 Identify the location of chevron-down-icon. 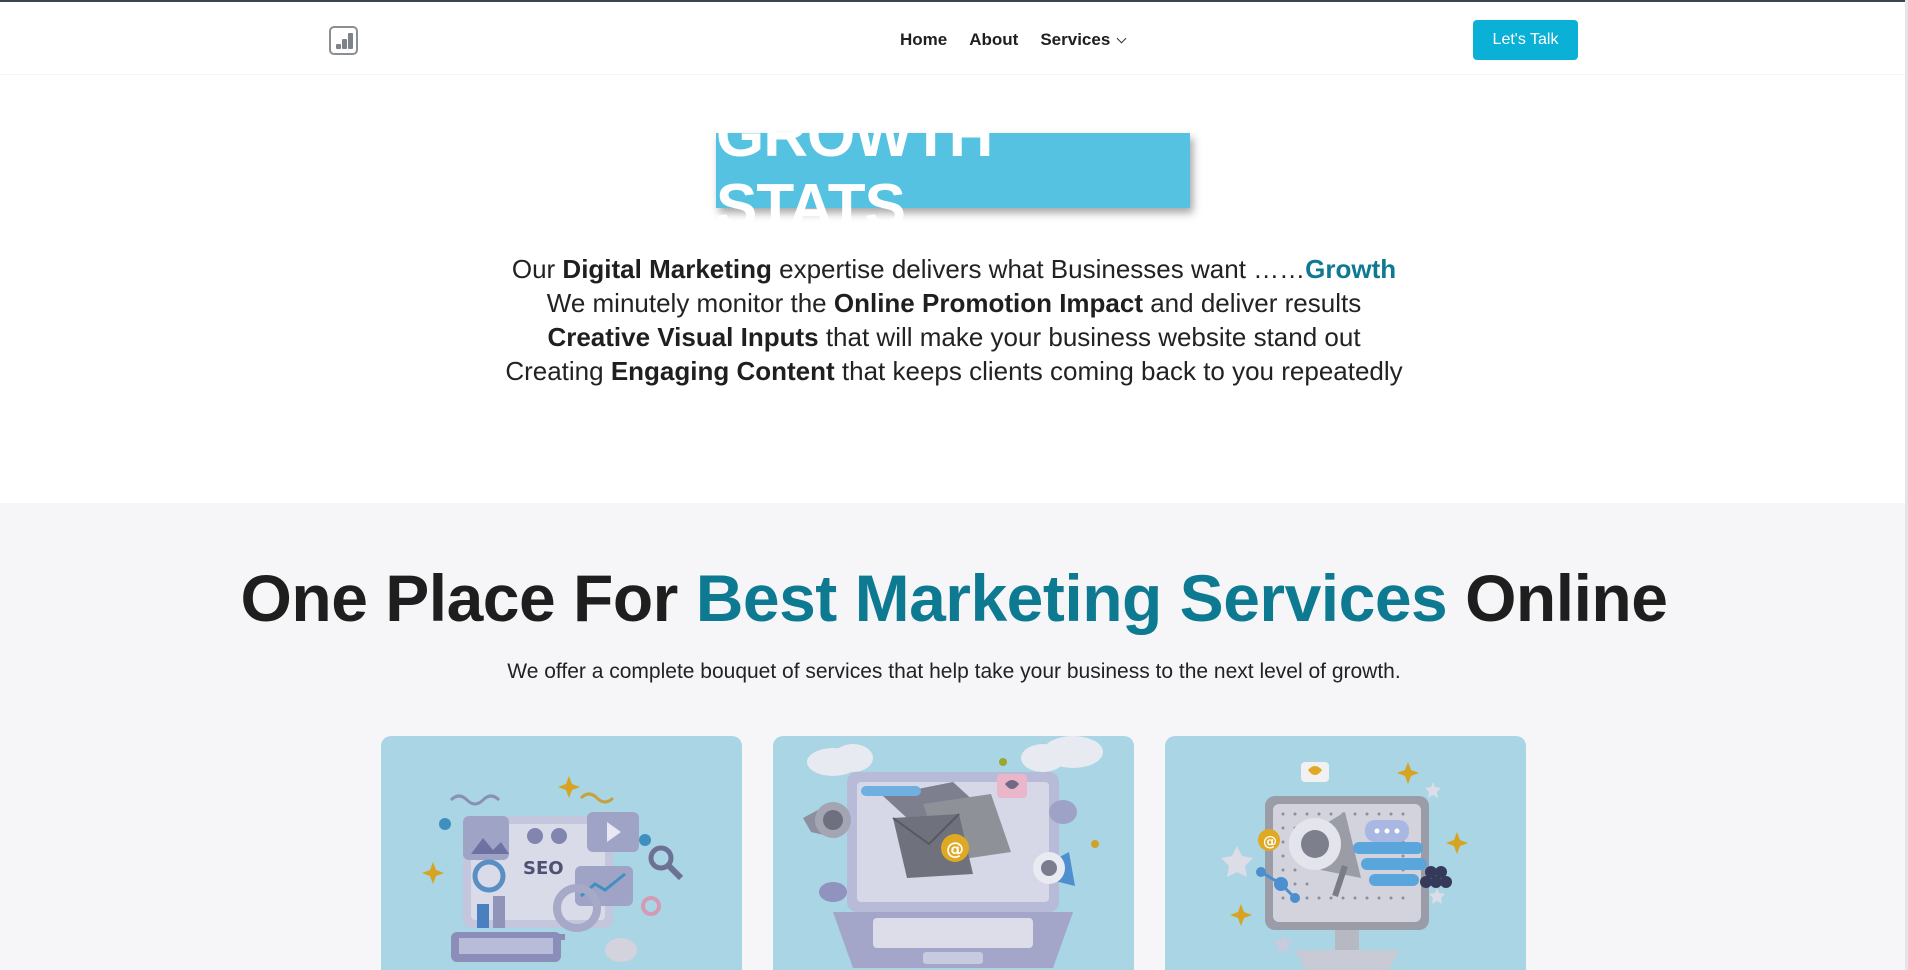
(1121, 38).